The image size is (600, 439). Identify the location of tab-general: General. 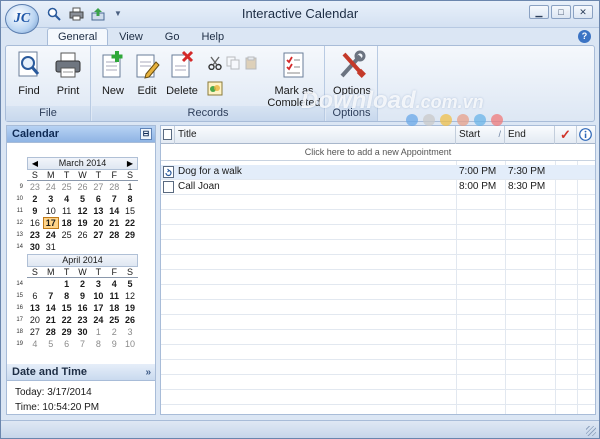
(78, 37).